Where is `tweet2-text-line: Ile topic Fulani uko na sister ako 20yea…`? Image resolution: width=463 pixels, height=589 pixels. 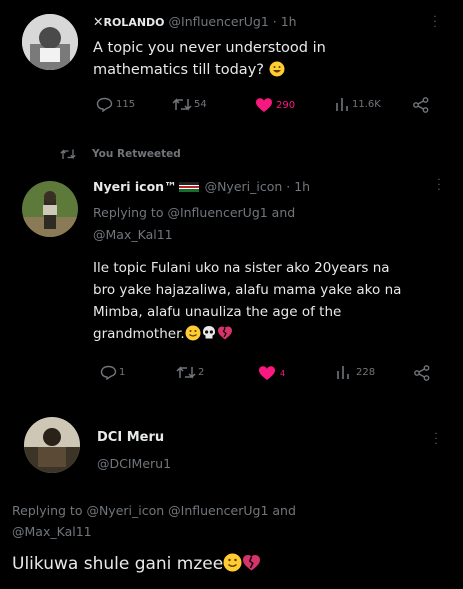 tweet2-text-line: Ile topic Fulani uko na sister ako 20yea… is located at coordinates (241, 268).